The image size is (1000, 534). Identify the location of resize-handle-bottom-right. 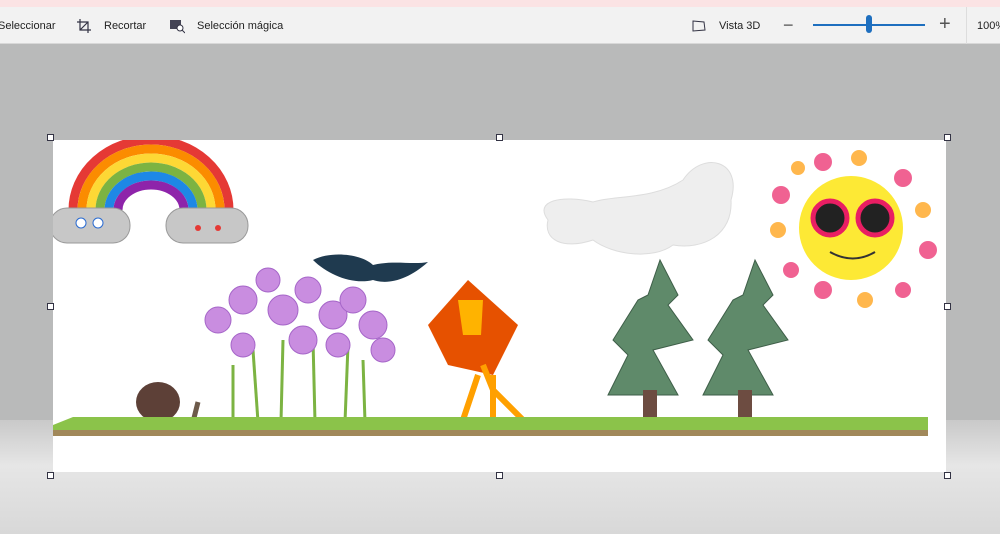
(947, 475).